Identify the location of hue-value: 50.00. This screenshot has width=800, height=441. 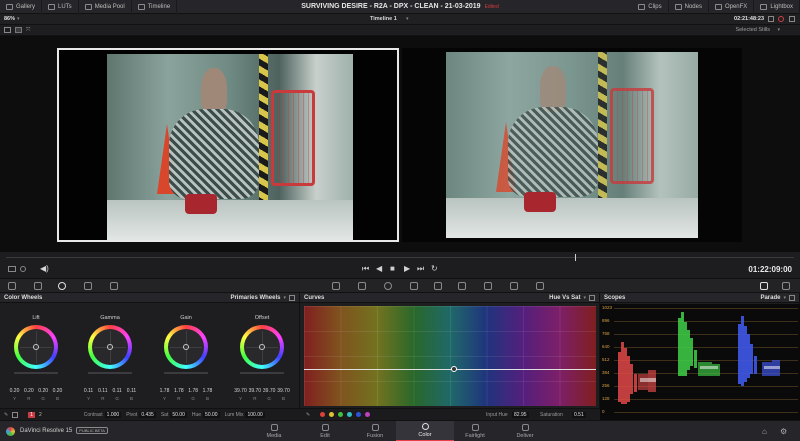
(211, 414).